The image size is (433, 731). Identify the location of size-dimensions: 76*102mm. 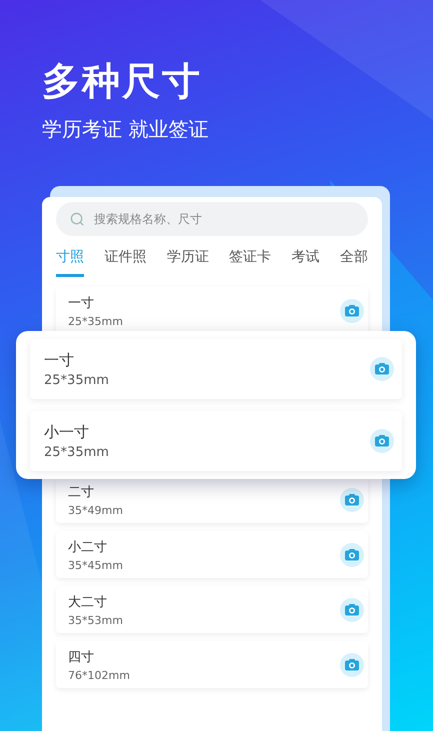
(99, 675).